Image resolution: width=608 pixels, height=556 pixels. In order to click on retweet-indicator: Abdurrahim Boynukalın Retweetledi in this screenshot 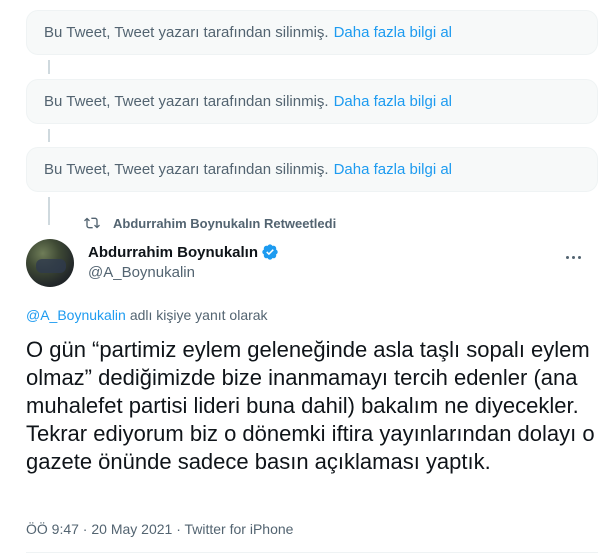, I will do `click(210, 223)`.